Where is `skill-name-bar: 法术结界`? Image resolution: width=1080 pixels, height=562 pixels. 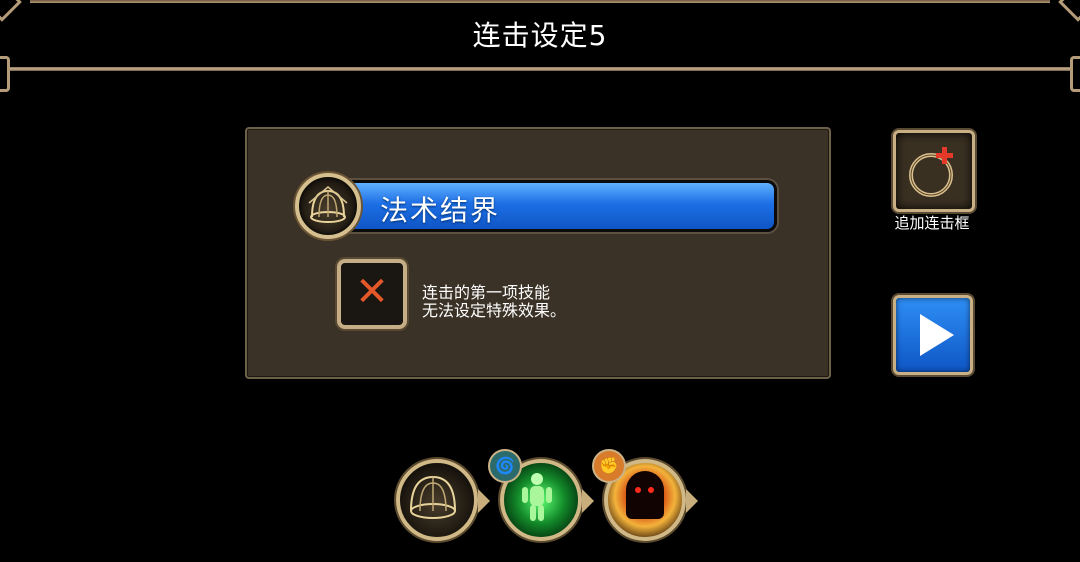 skill-name-bar: 法术结界 is located at coordinates (558, 206).